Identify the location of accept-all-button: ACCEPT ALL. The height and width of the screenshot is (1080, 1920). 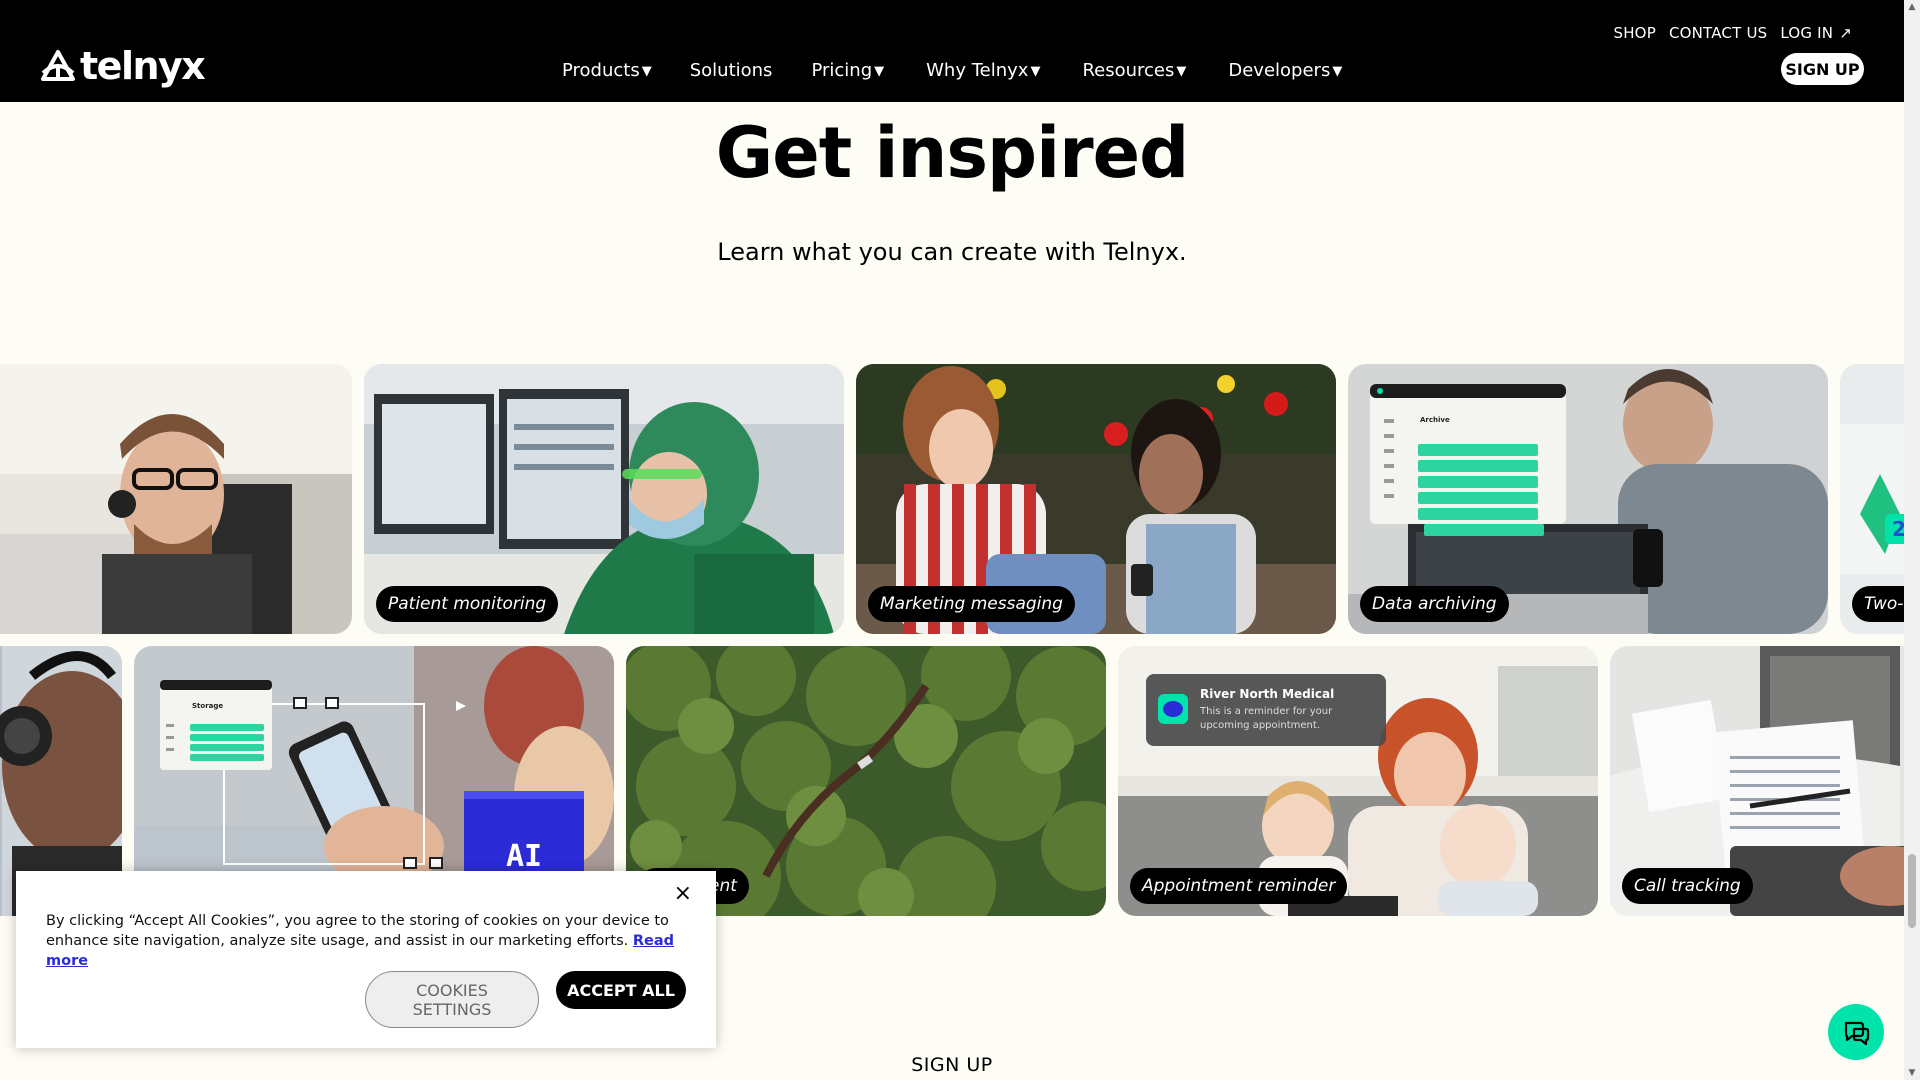
(621, 990).